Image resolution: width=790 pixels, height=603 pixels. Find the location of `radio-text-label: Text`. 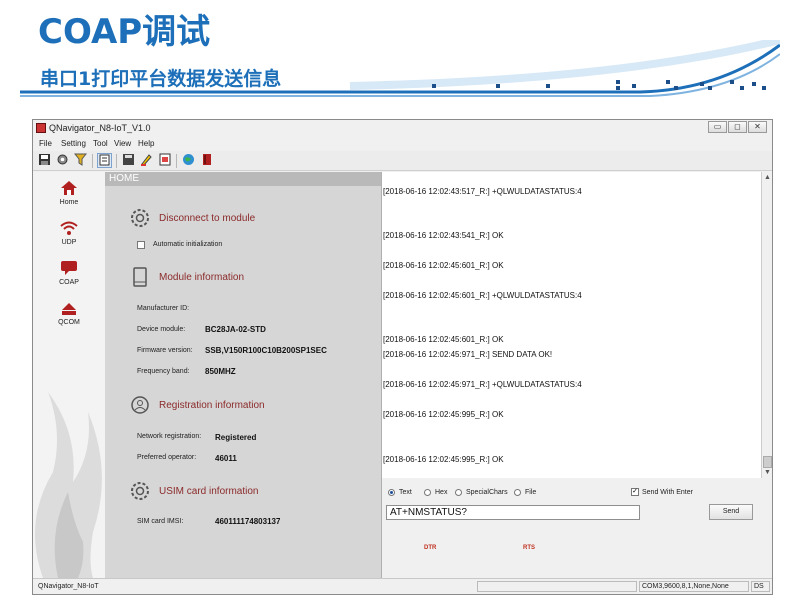

radio-text-label: Text is located at coordinates (405, 492).